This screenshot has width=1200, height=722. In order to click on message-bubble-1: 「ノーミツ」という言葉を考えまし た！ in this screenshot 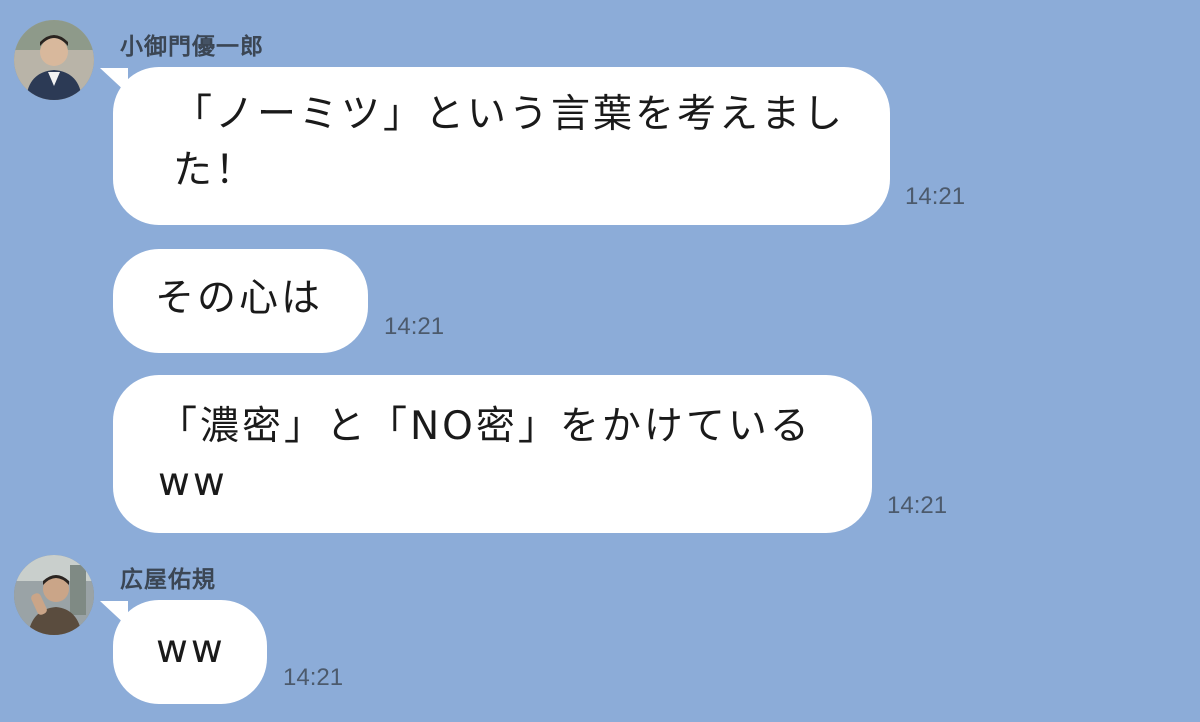, I will do `click(501, 146)`.